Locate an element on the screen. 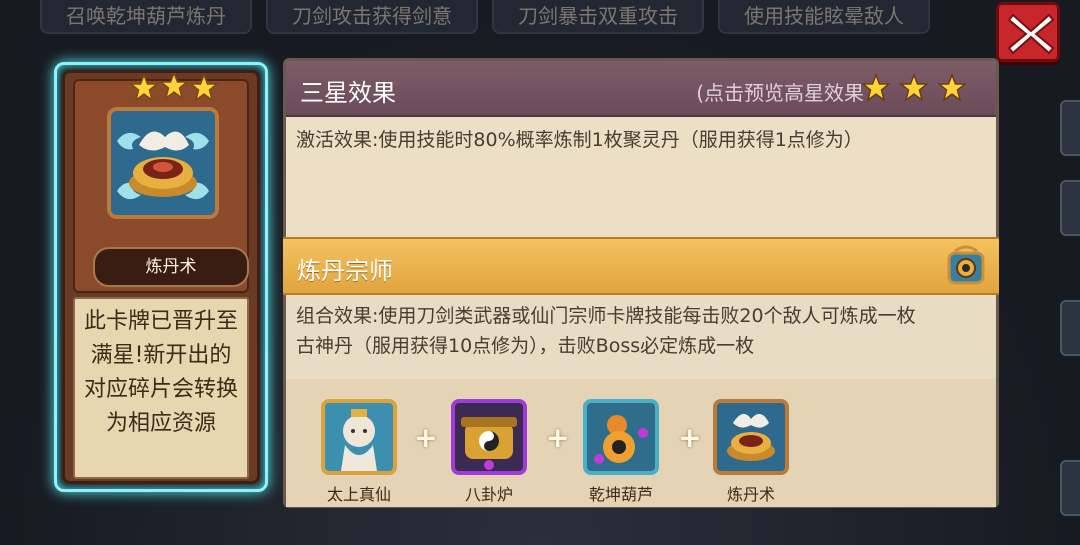 The height and width of the screenshot is (545, 1080). combo-card-qiankun-hulu: 乾坤葫芦 is located at coordinates (621, 454).